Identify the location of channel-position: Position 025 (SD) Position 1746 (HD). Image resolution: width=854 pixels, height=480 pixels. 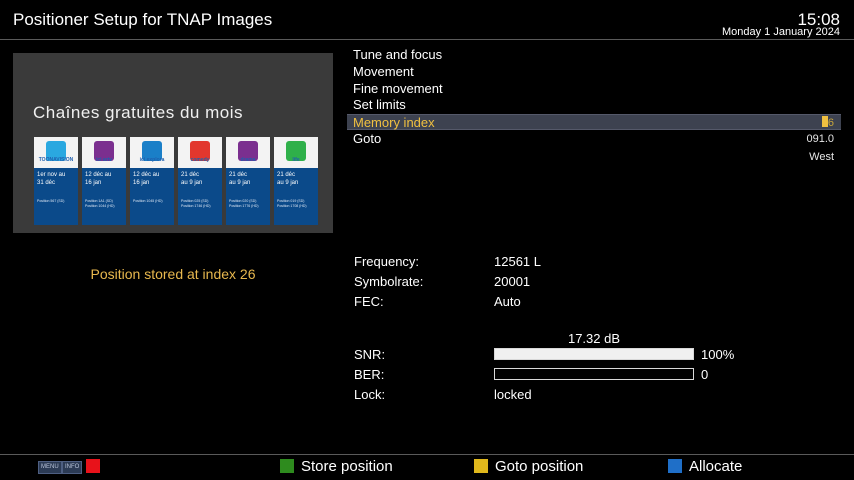
(196, 203).